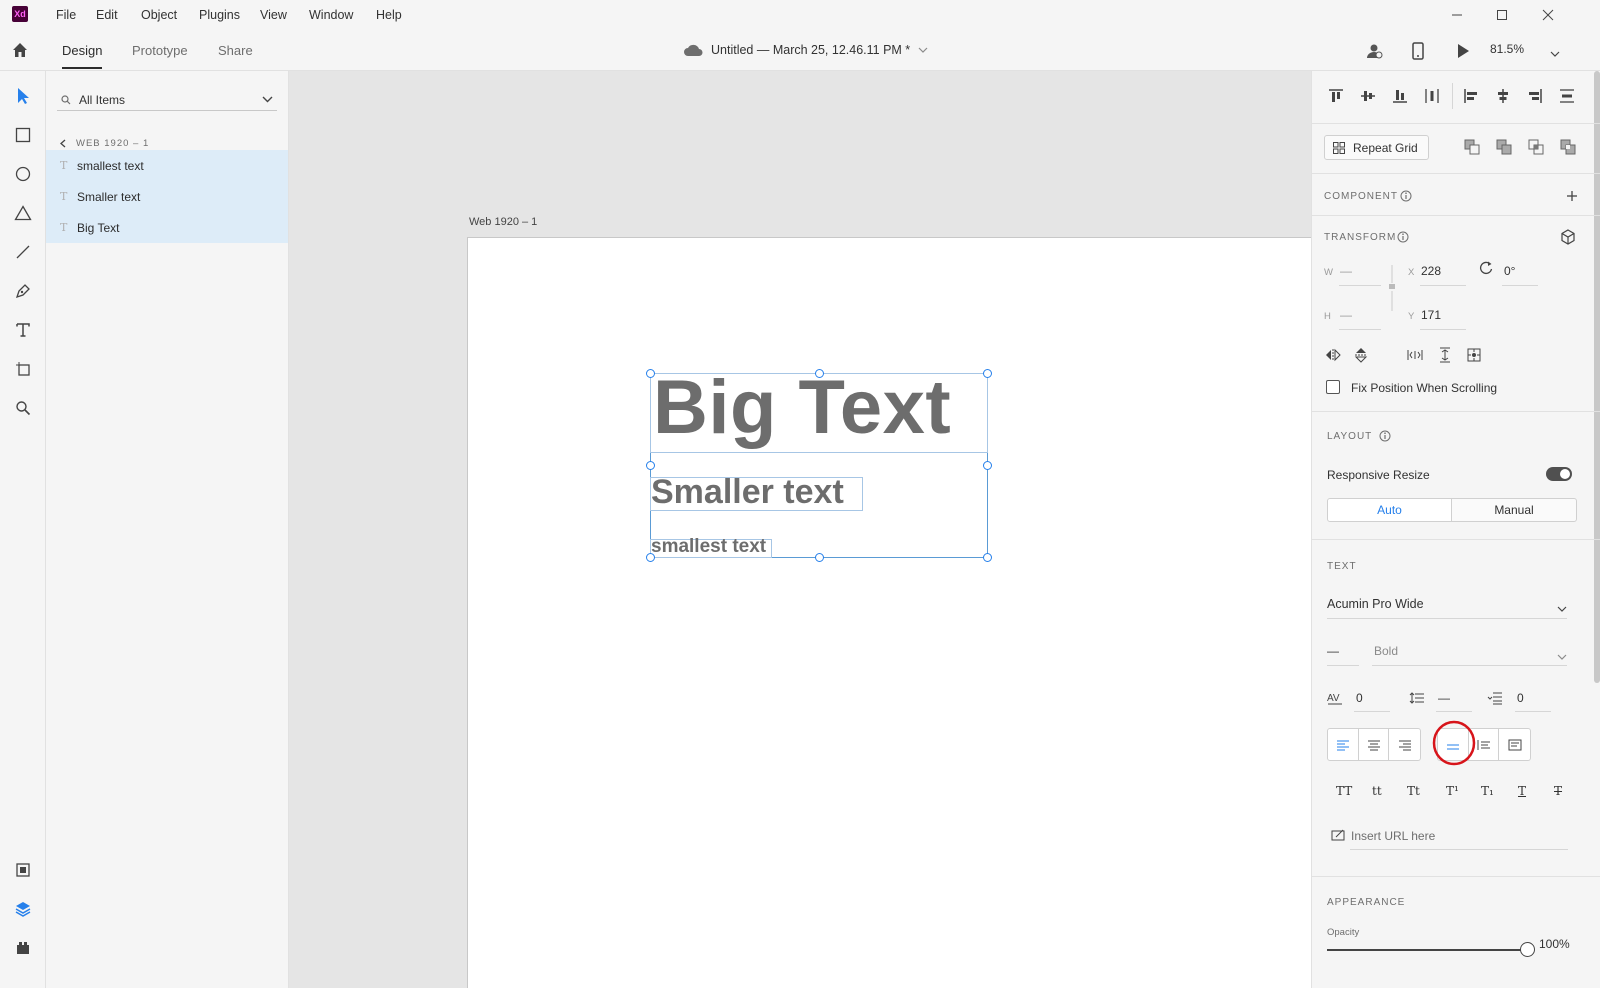  What do you see at coordinates (1359, 698) in the screenshot?
I see `character-spacing-field: 0` at bounding box center [1359, 698].